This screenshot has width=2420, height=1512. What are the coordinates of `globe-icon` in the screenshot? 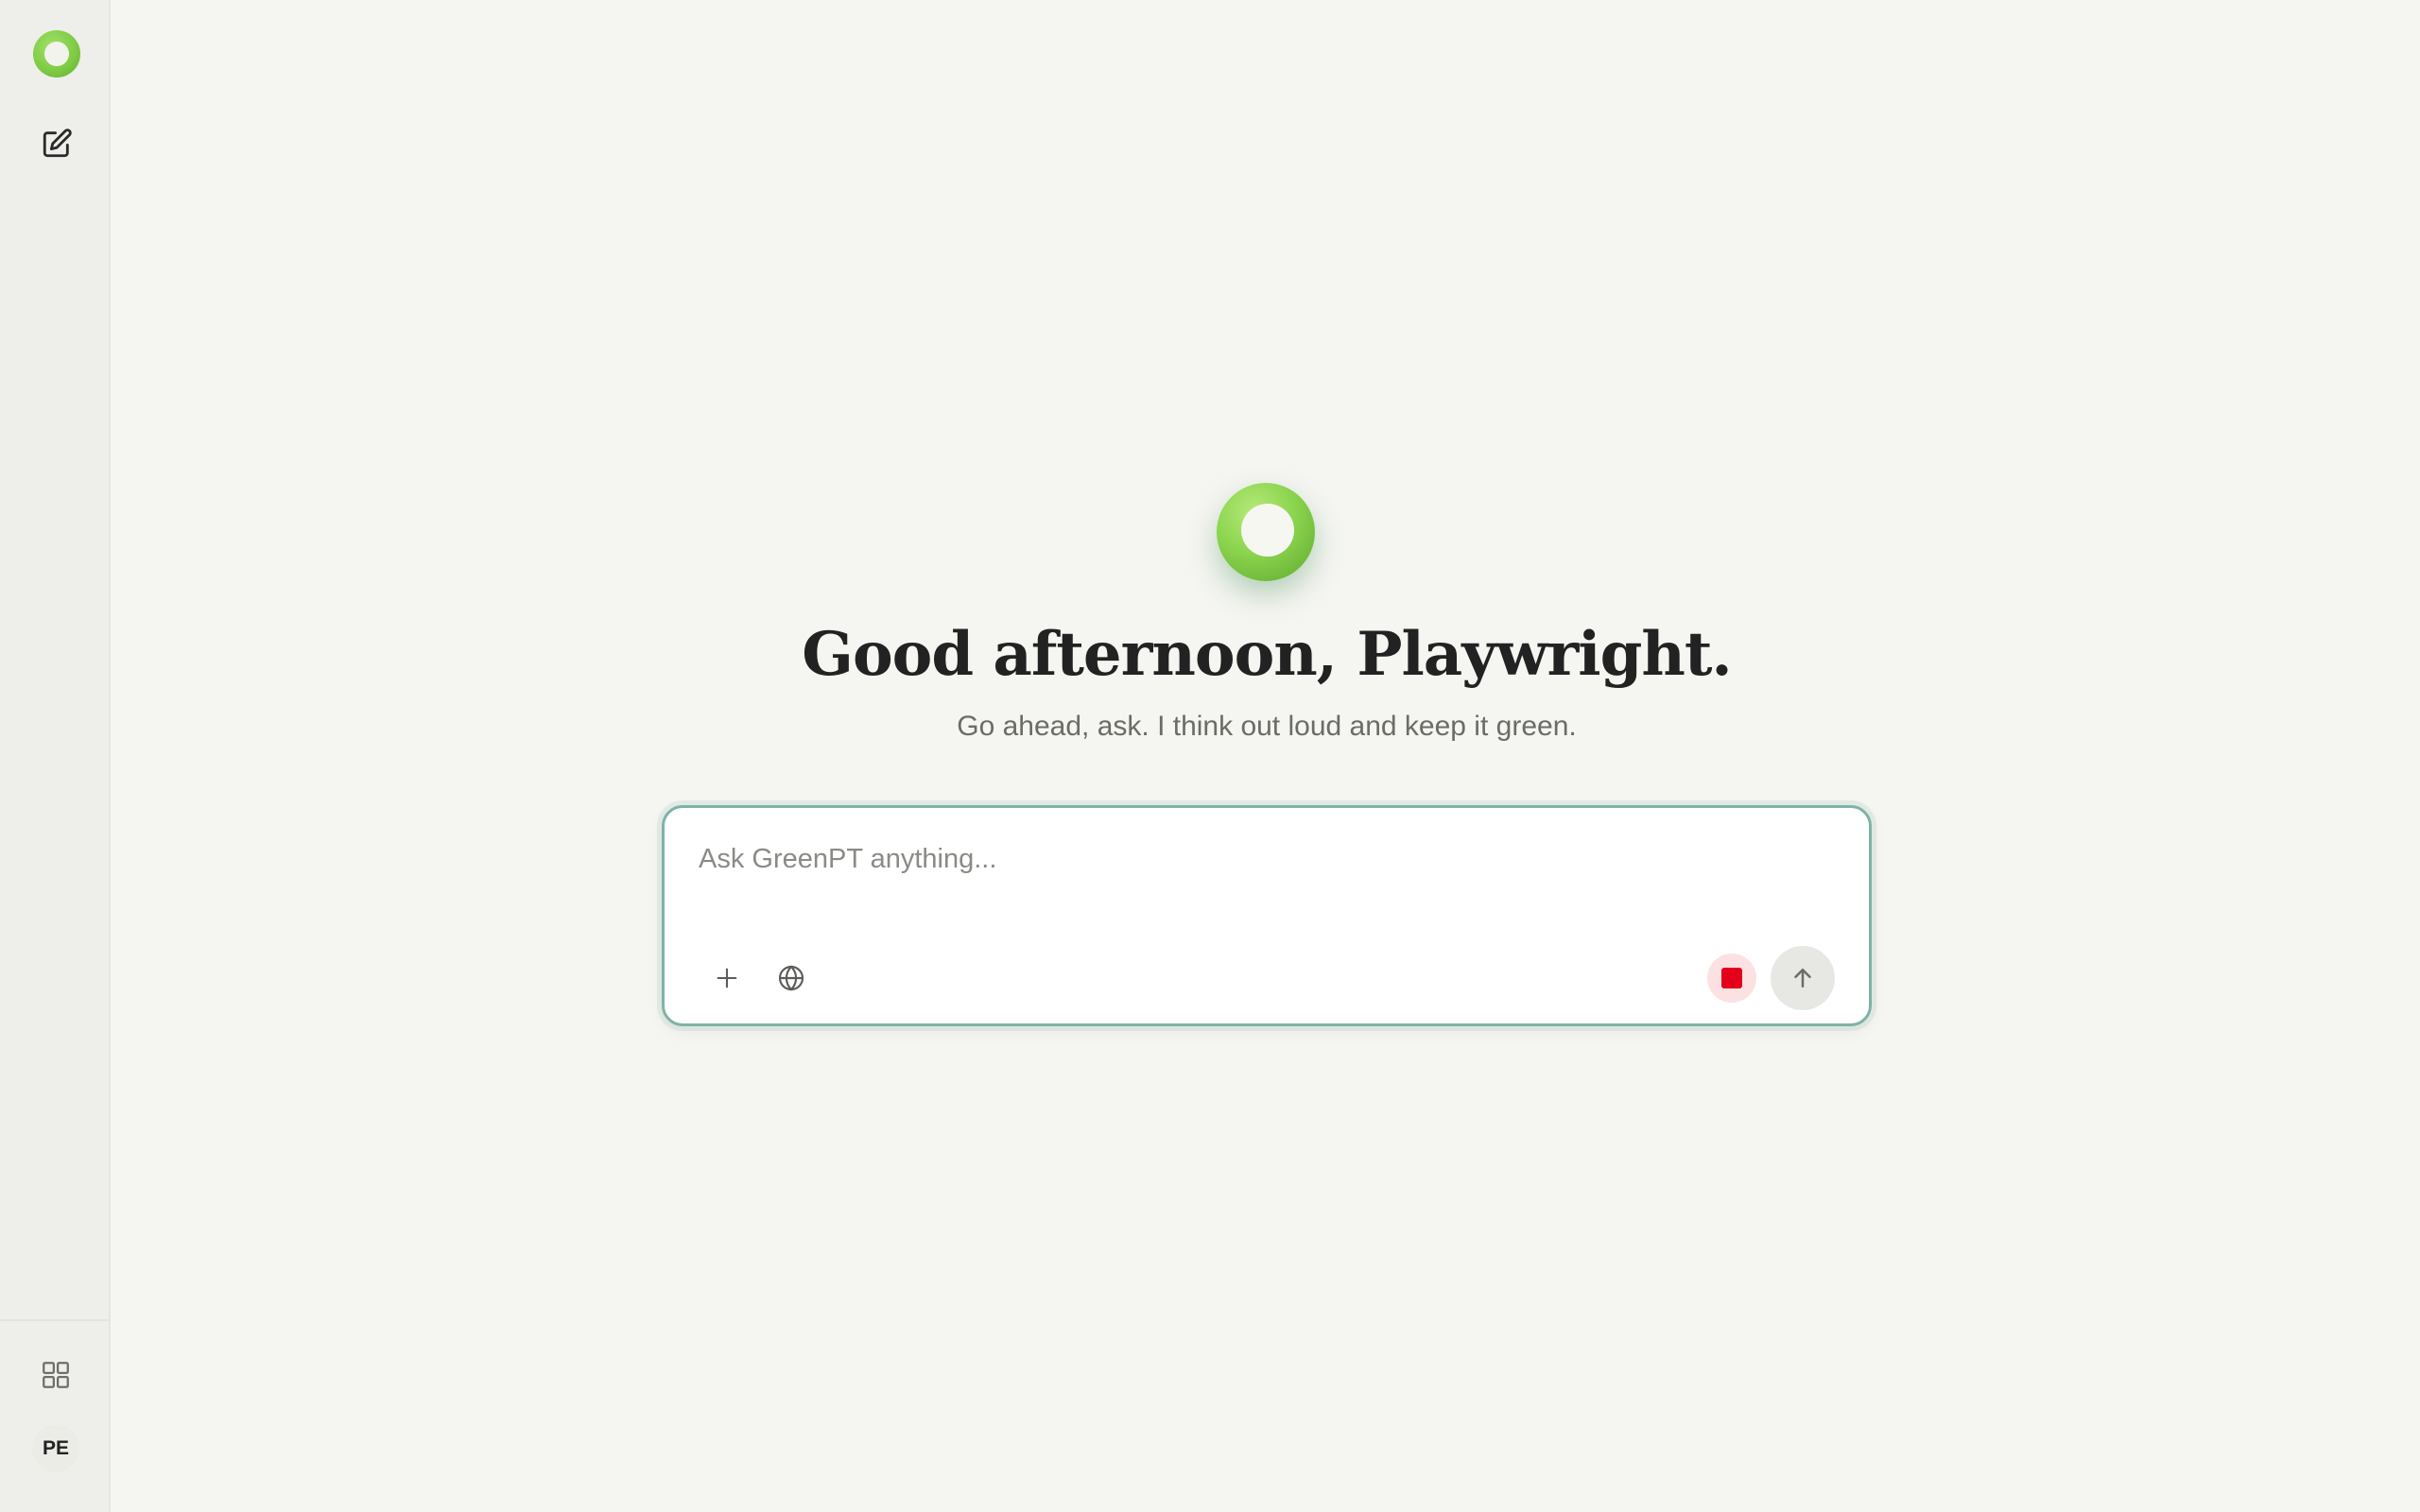 It's located at (791, 978).